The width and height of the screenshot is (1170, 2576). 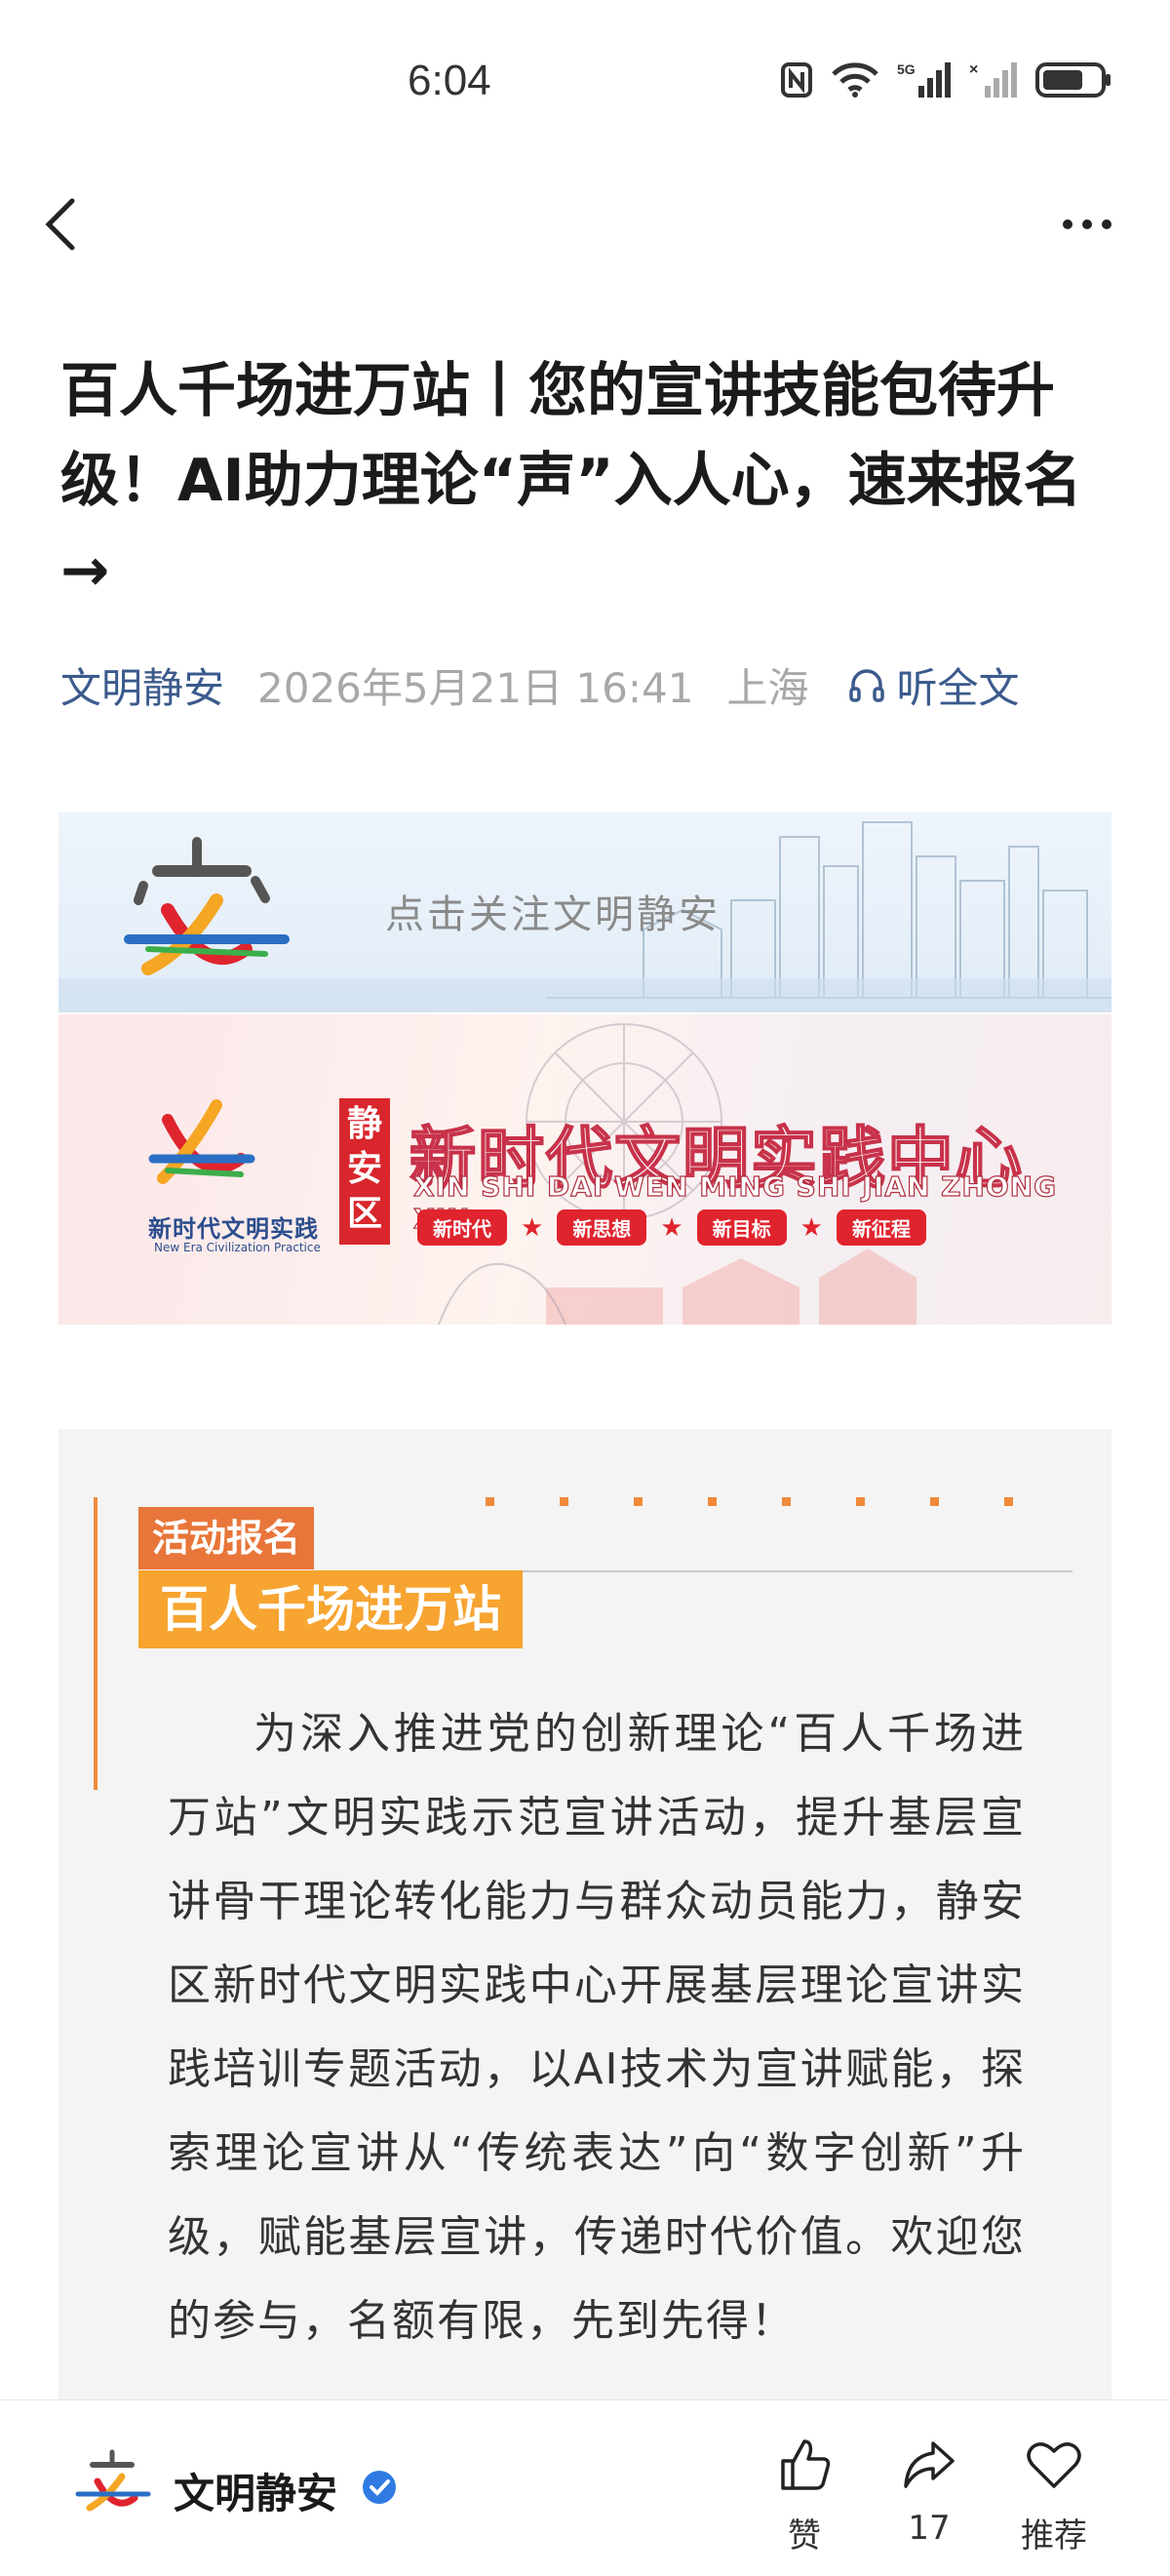 I want to click on nav-bar, so click(x=585, y=224).